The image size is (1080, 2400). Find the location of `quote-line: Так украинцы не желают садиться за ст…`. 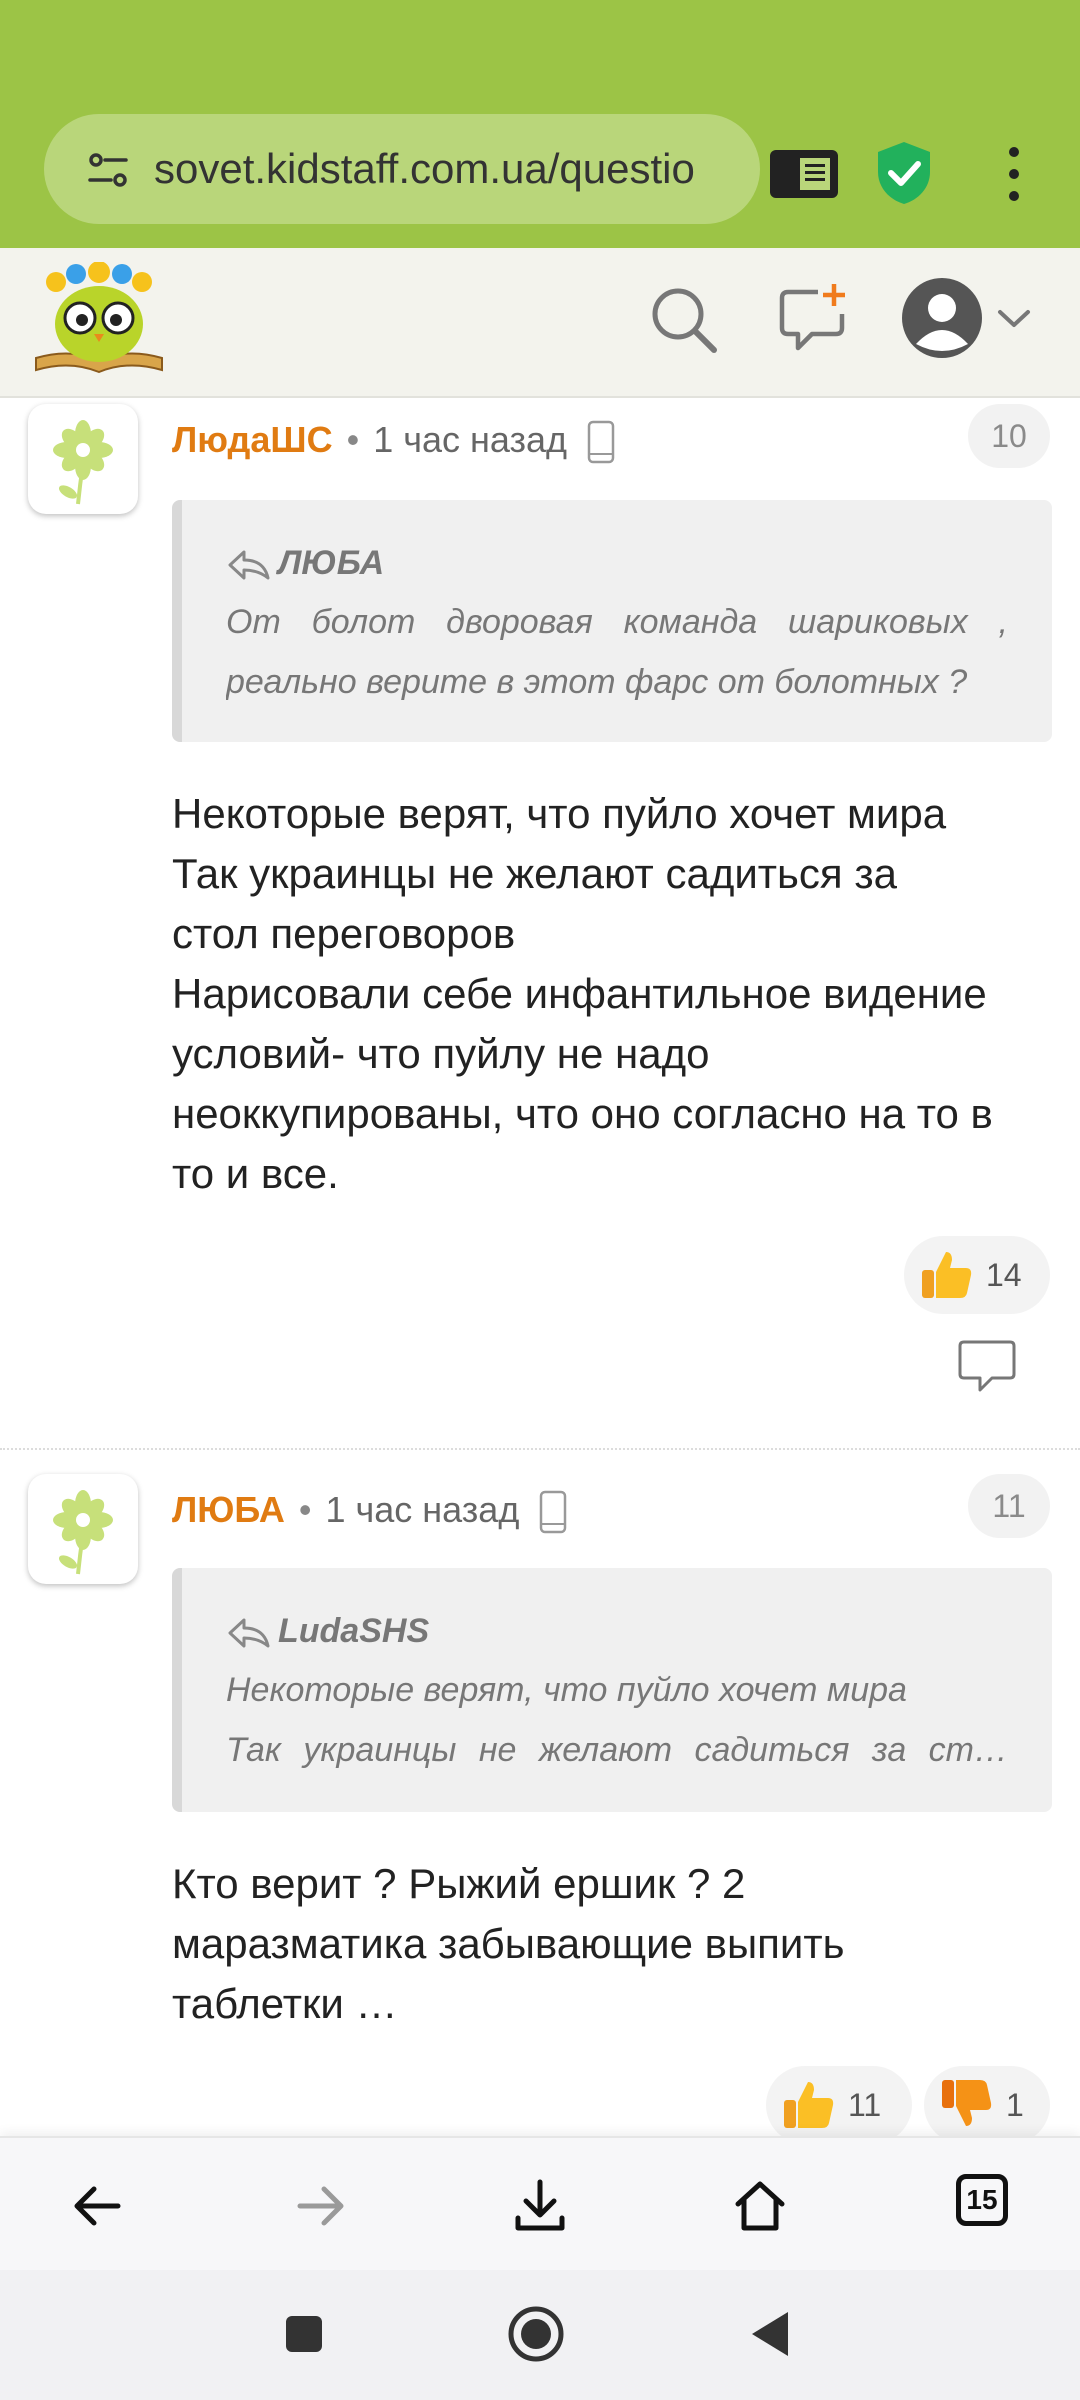

quote-line: Так украинцы не желают садиться за ст… is located at coordinates (617, 1750).